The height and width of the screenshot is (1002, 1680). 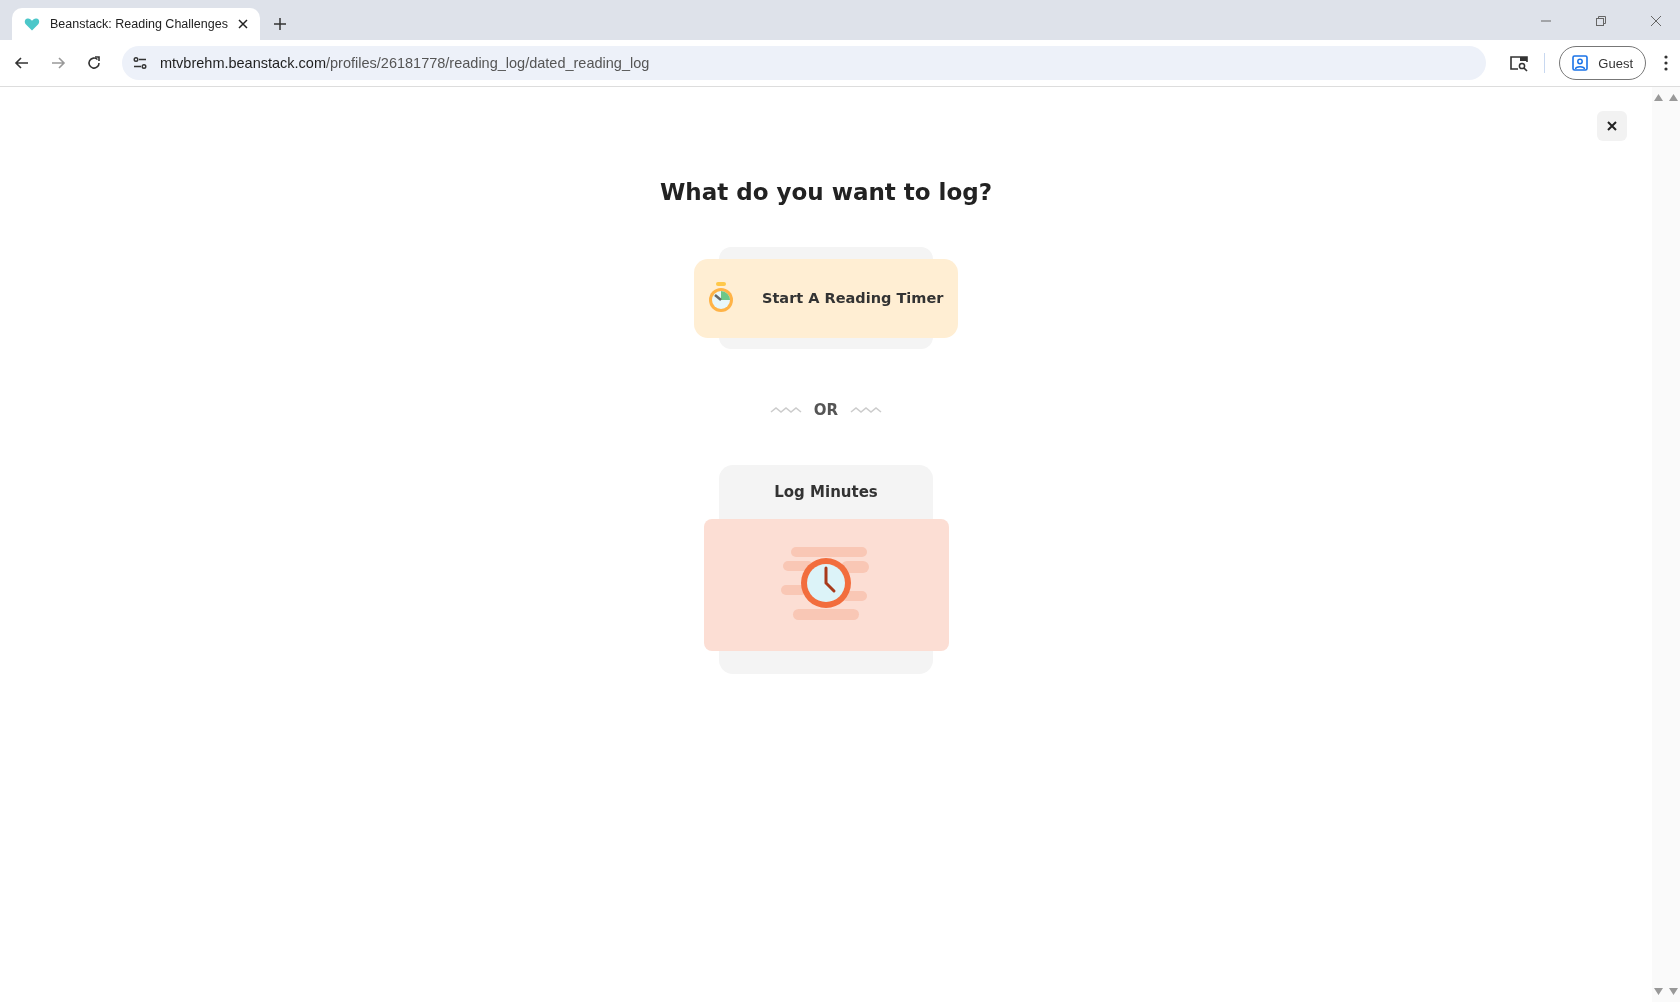 I want to click on site-settings-icon, so click(x=140, y=63).